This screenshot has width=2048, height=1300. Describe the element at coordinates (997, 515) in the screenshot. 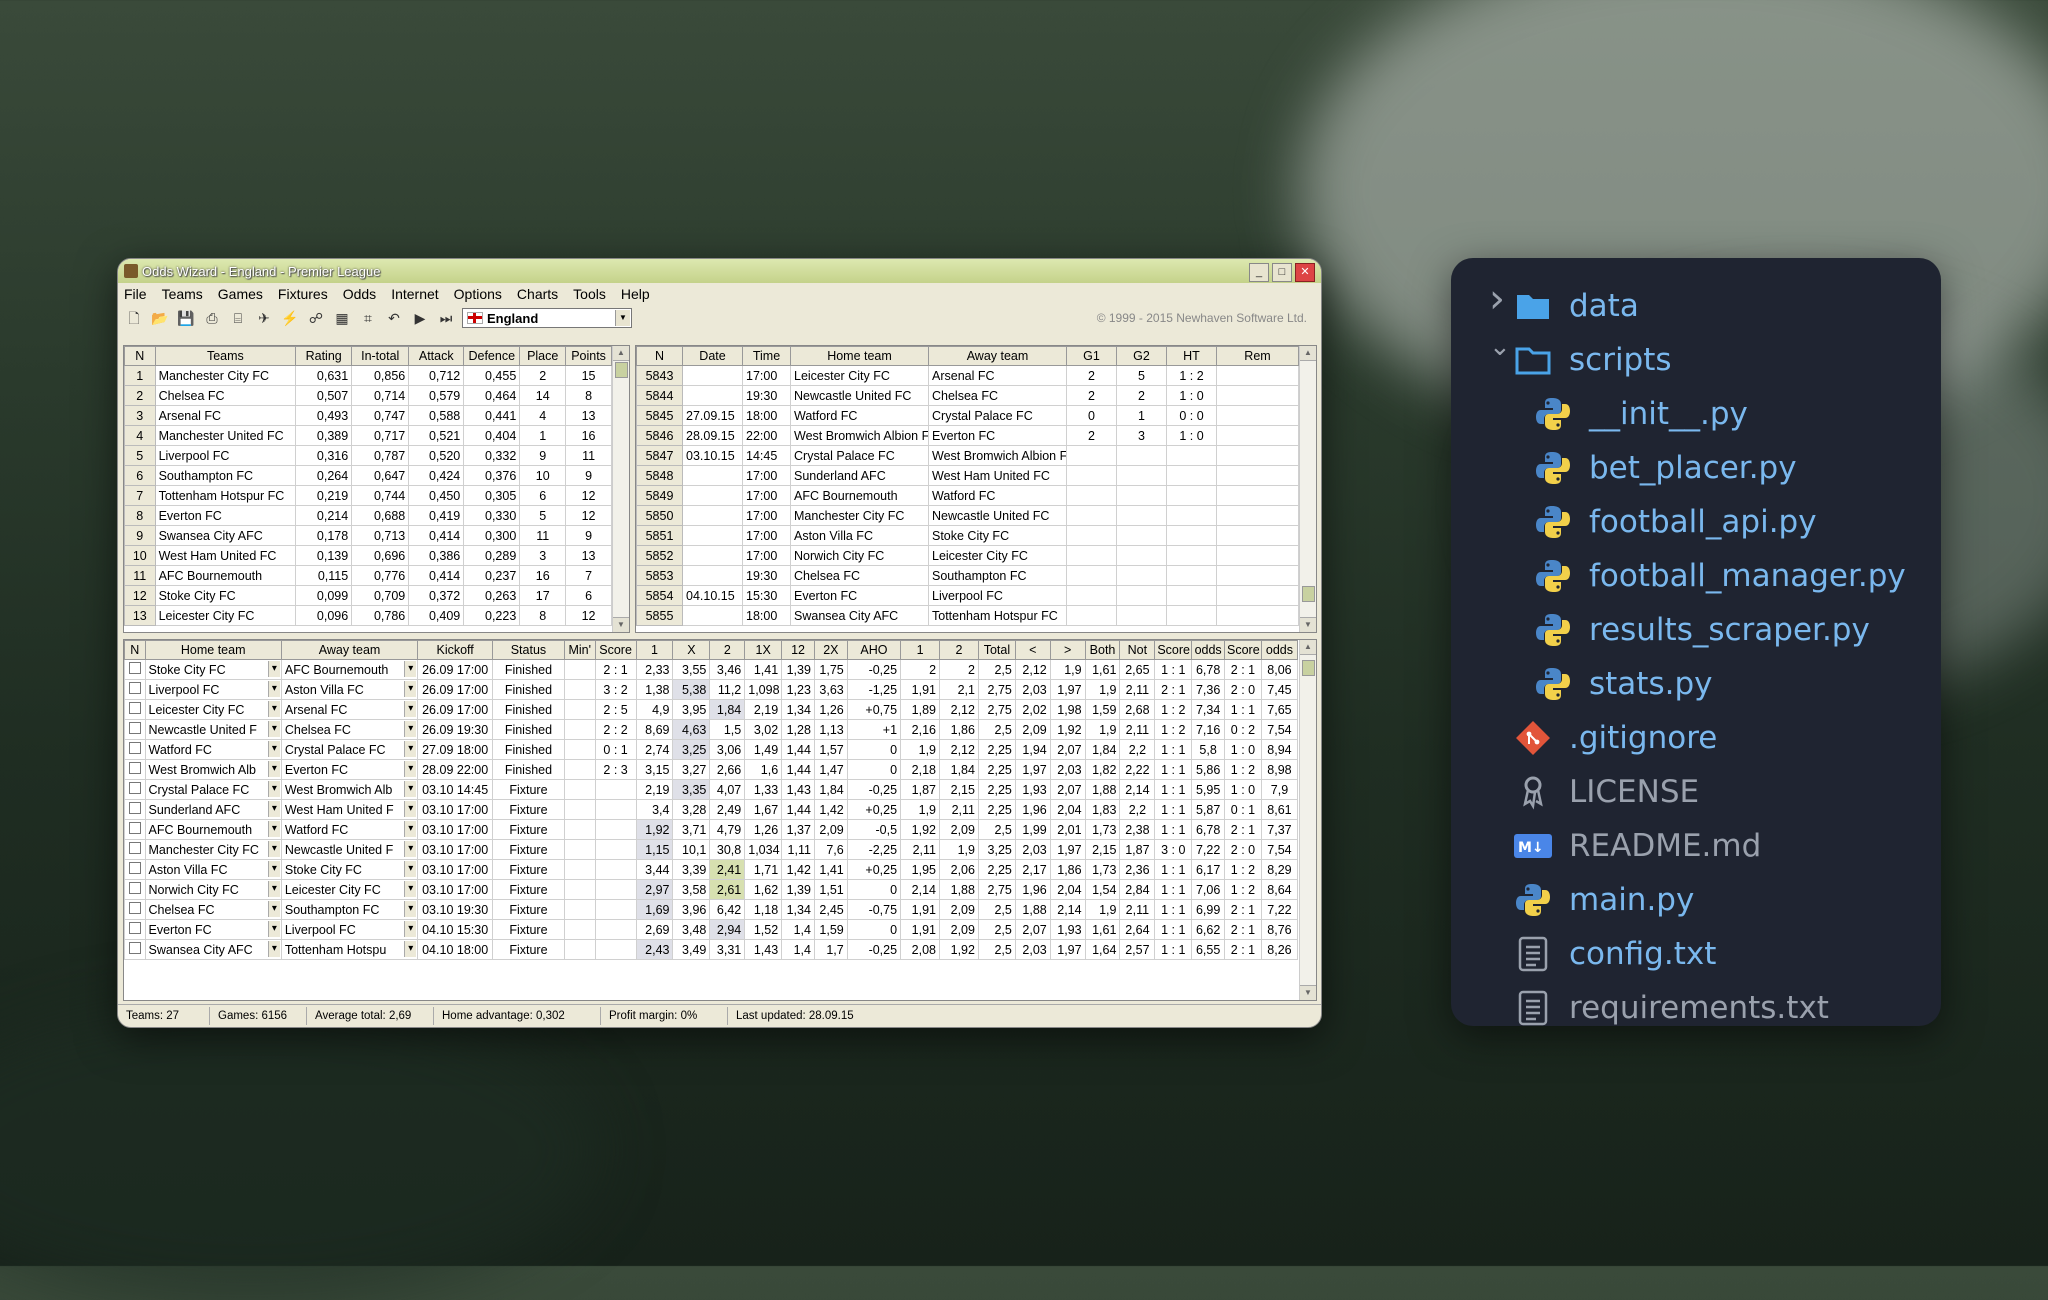

I see `away-team: Newcastle United FC` at that location.